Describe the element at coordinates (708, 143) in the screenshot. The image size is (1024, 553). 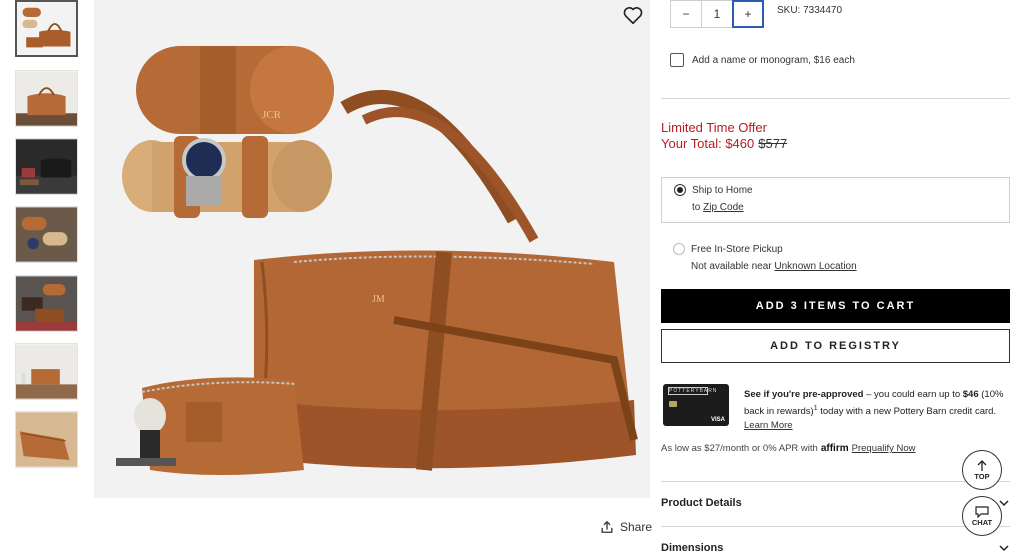
I see `total-price: Your Total: $460` at that location.